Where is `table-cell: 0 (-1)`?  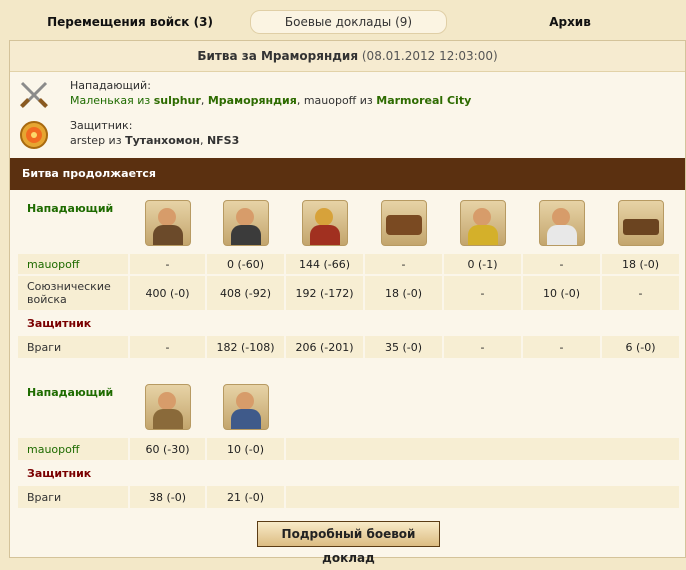 table-cell: 0 (-1) is located at coordinates (482, 264).